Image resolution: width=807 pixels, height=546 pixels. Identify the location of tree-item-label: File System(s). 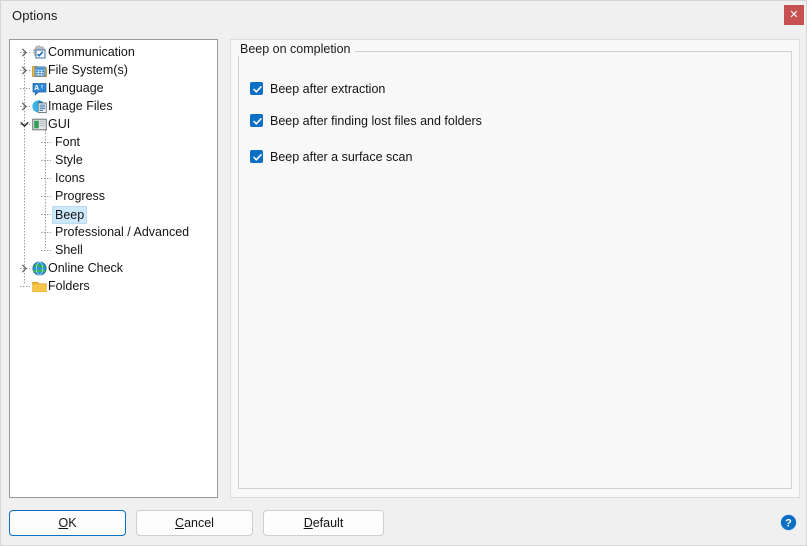
(88, 70).